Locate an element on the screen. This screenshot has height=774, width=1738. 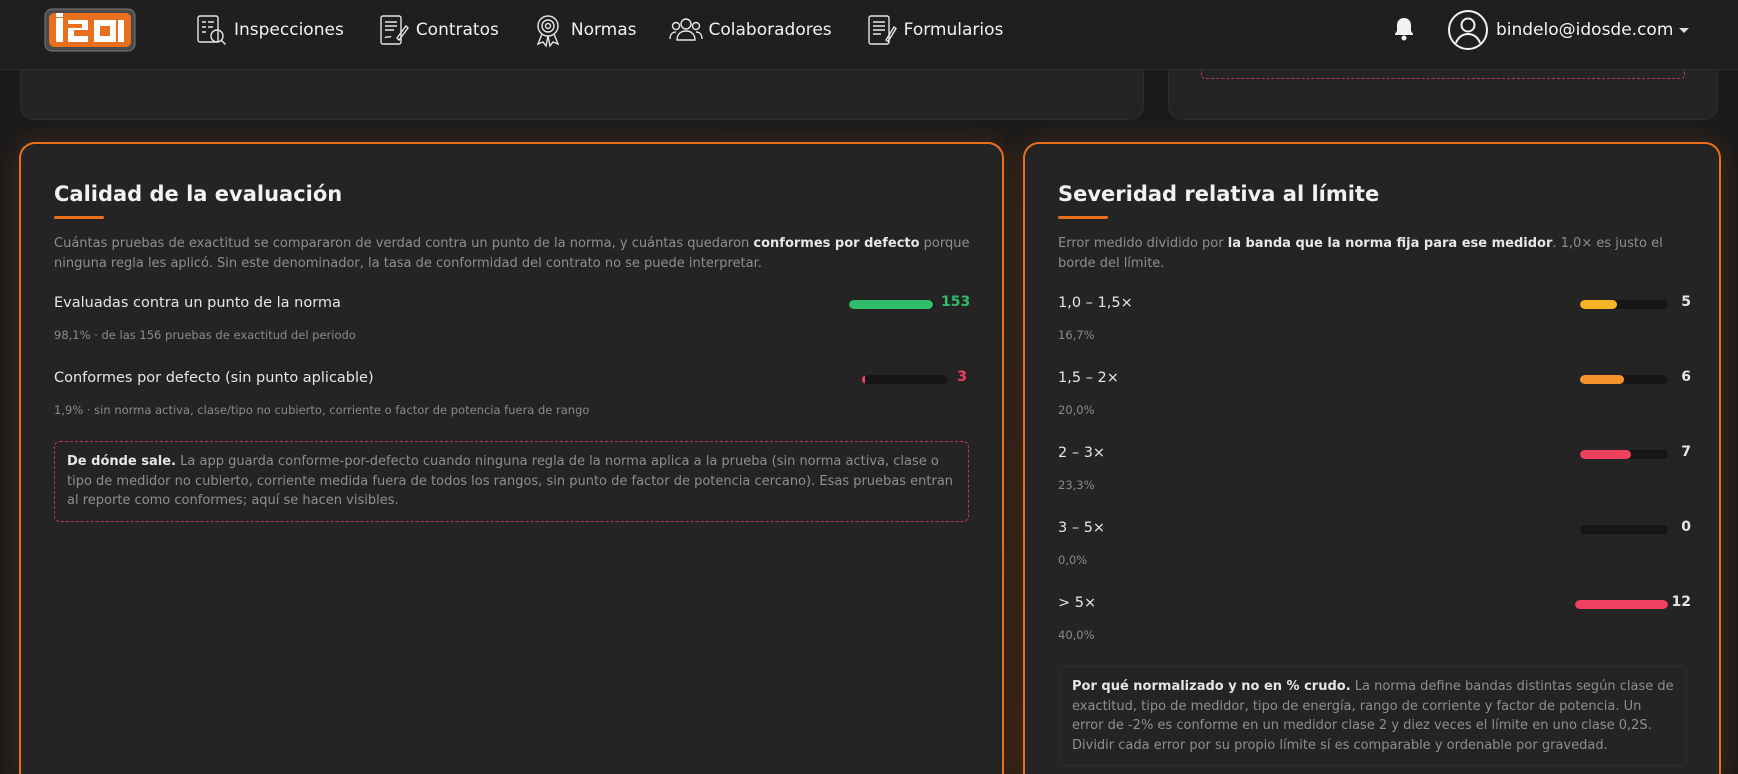
user-menu: bindelo@idosde.com is located at coordinates (1568, 30).